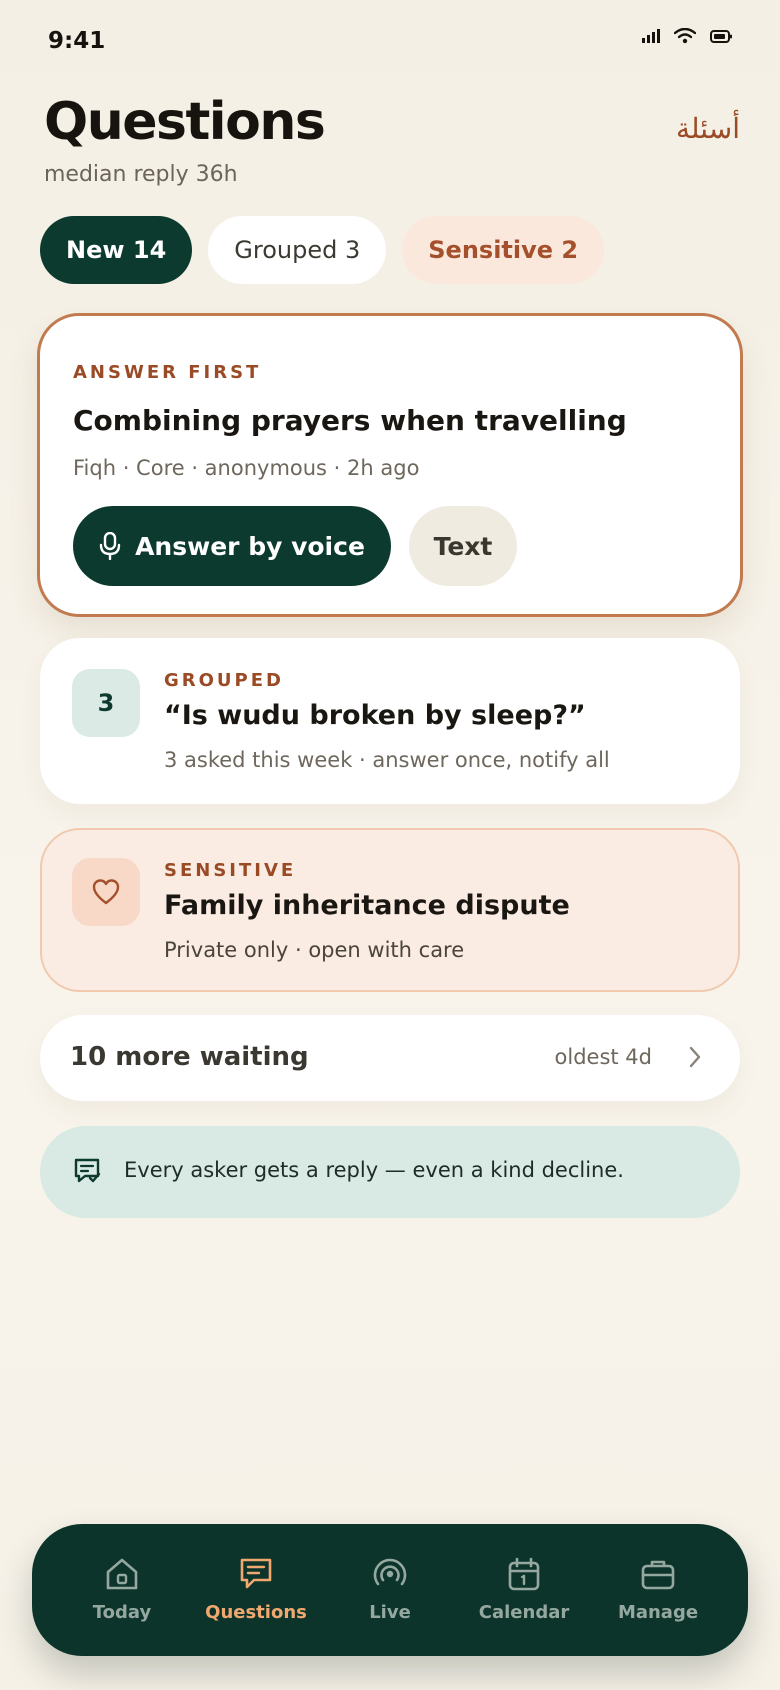  I want to click on filter-chip-sensitive: Sensitive 2, so click(503, 250).